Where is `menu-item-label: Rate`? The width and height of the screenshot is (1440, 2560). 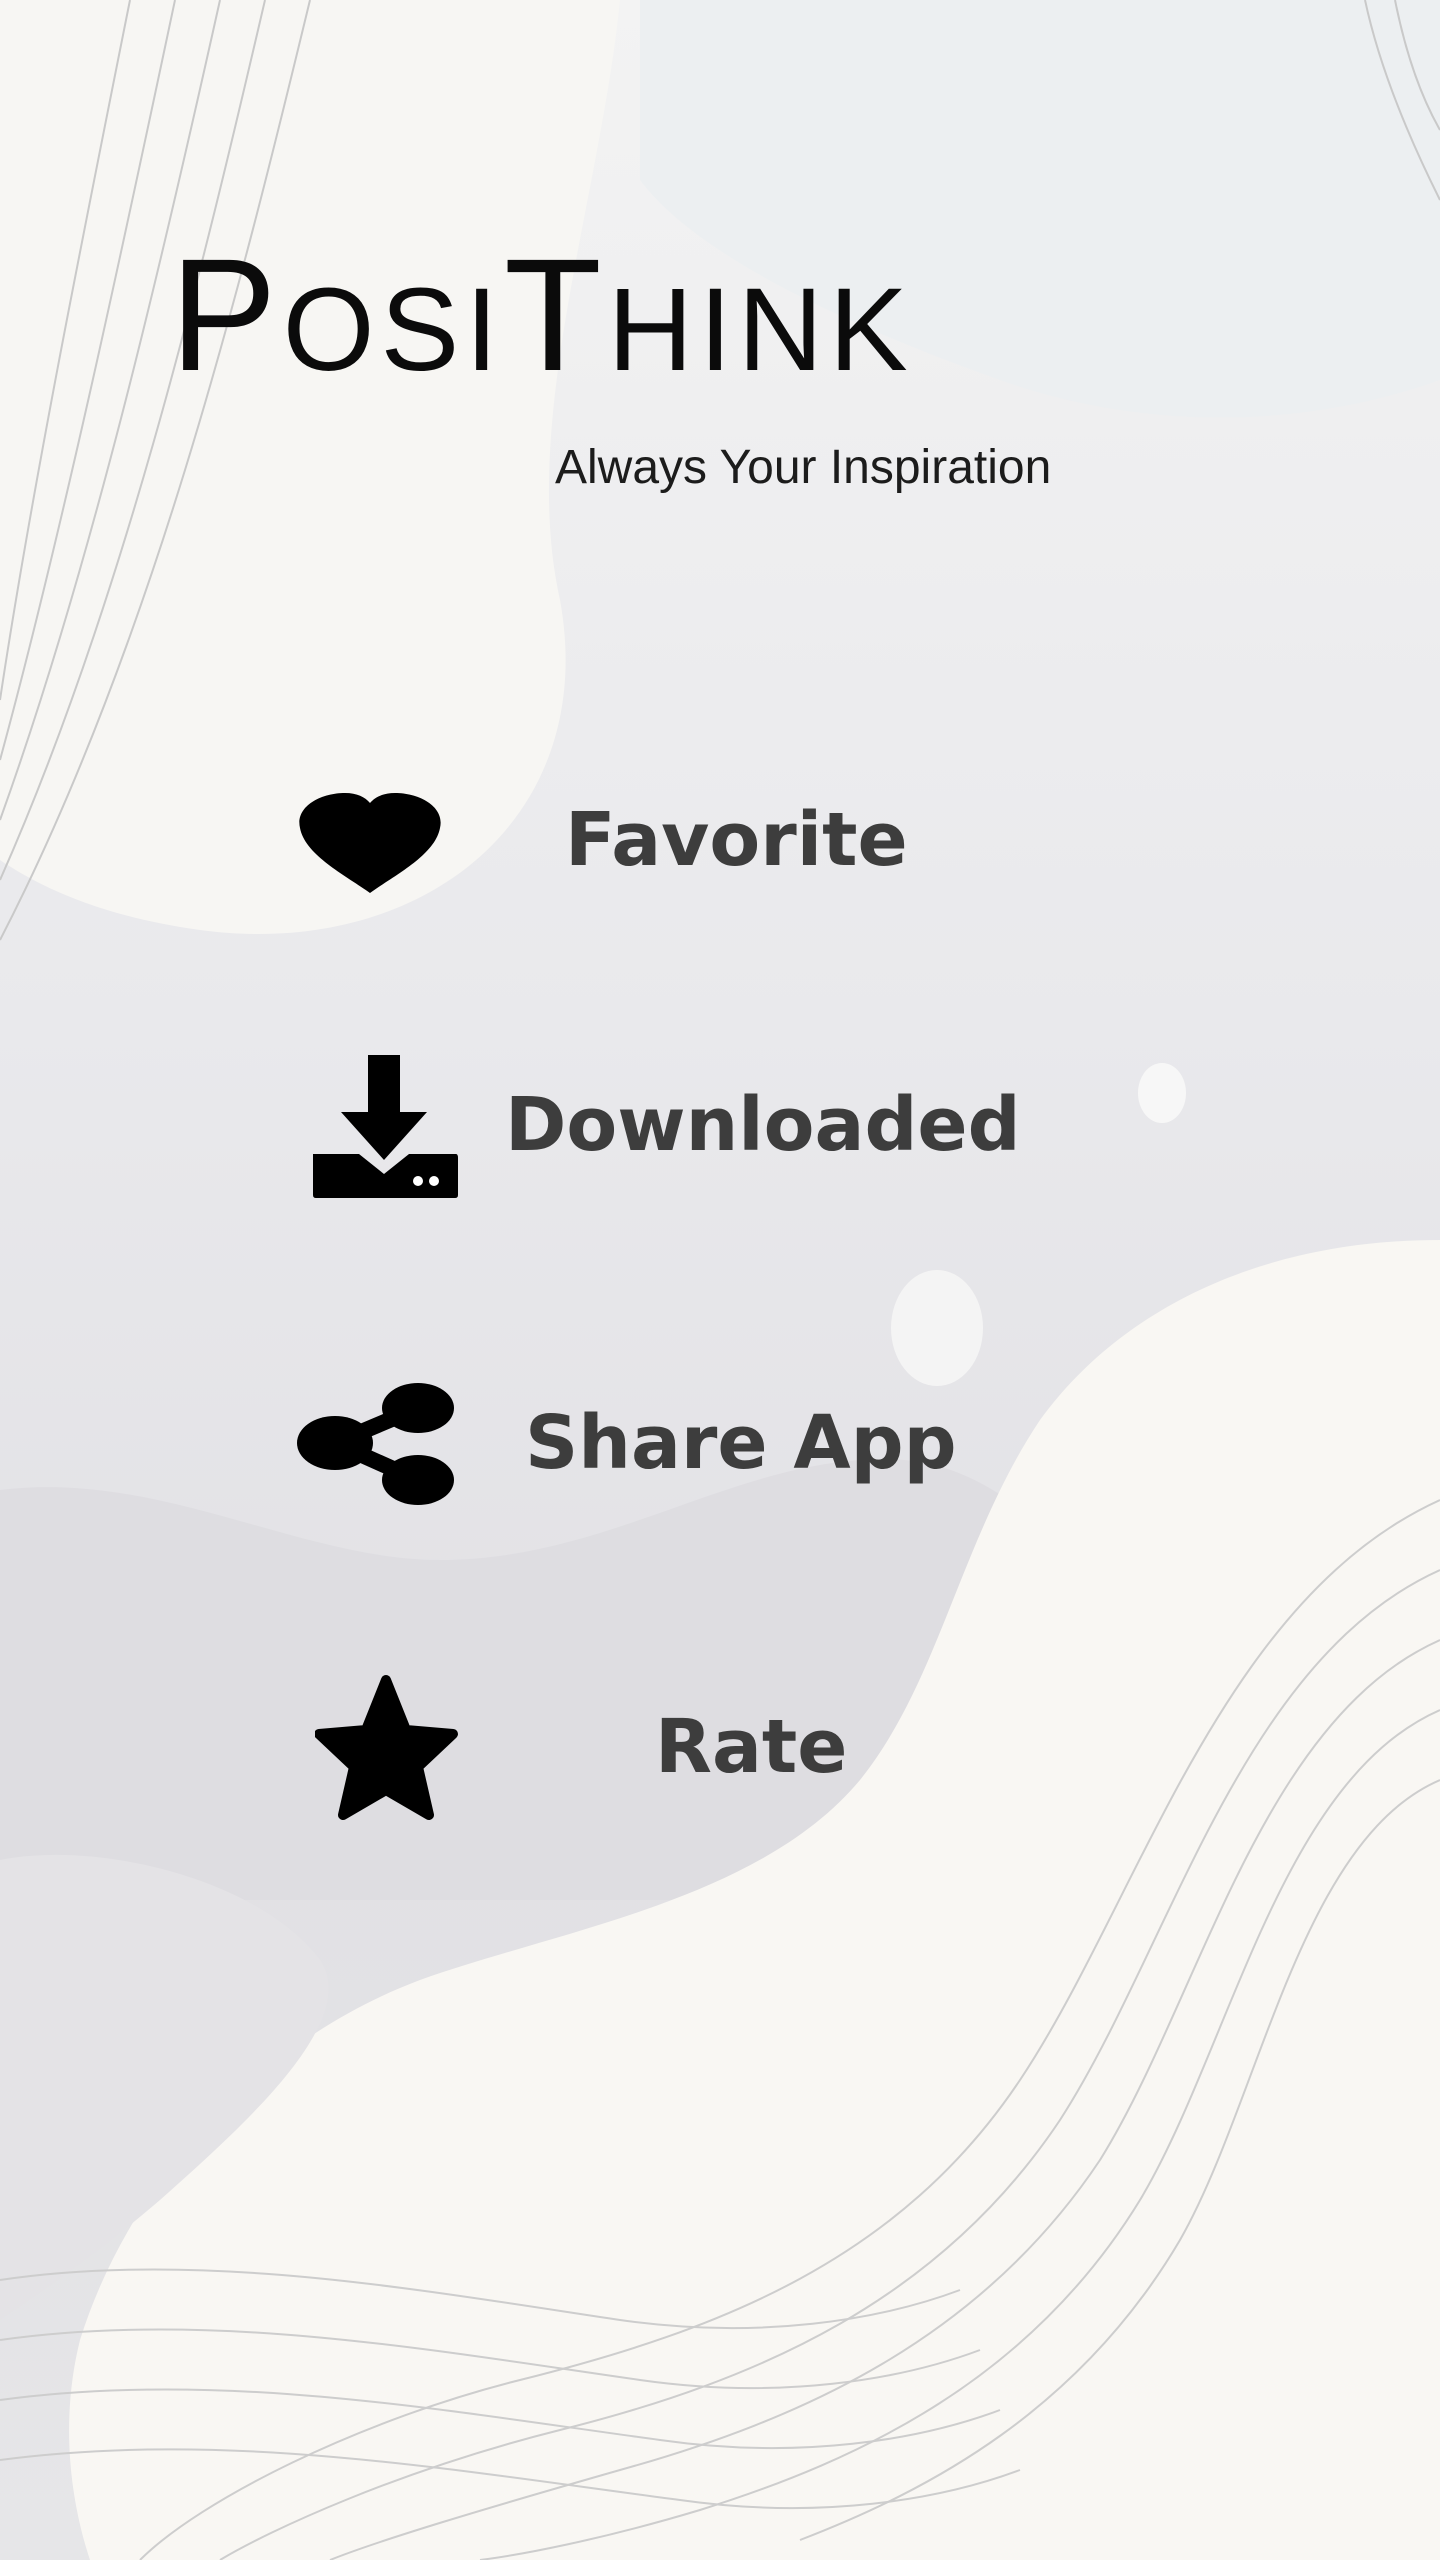
menu-item-label: Rate is located at coordinates (751, 1747).